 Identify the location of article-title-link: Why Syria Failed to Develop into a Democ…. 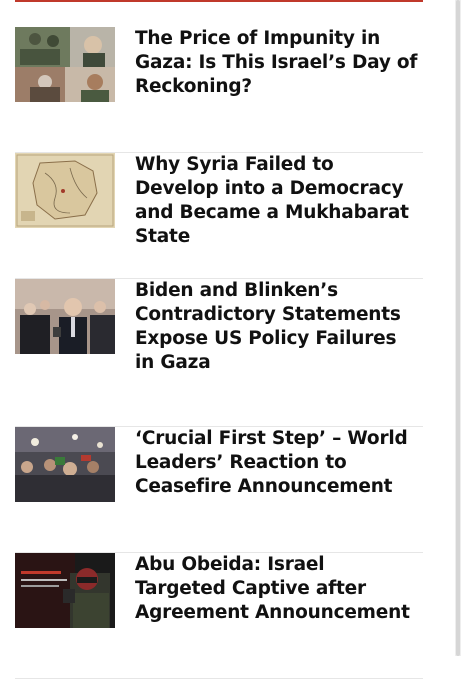
(277, 201).